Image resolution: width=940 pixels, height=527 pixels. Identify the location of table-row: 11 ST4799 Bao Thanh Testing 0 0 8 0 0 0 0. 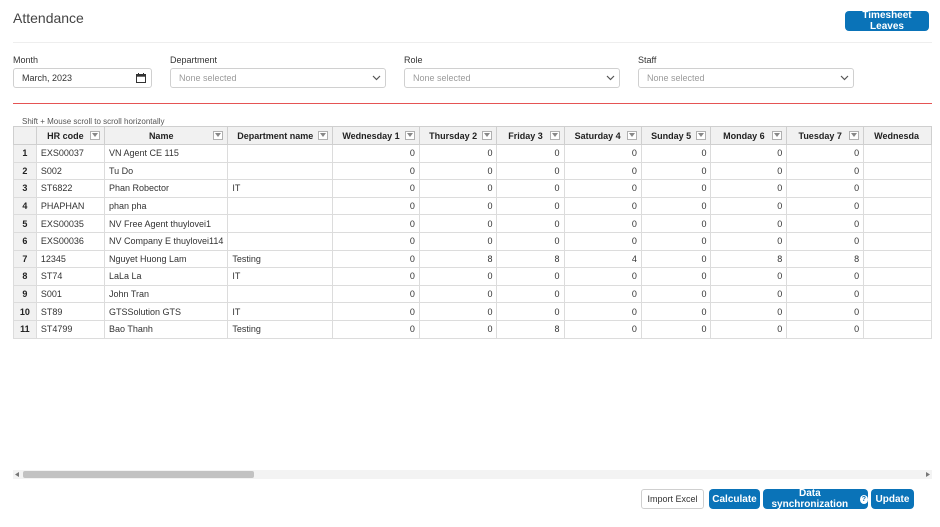
(472, 329).